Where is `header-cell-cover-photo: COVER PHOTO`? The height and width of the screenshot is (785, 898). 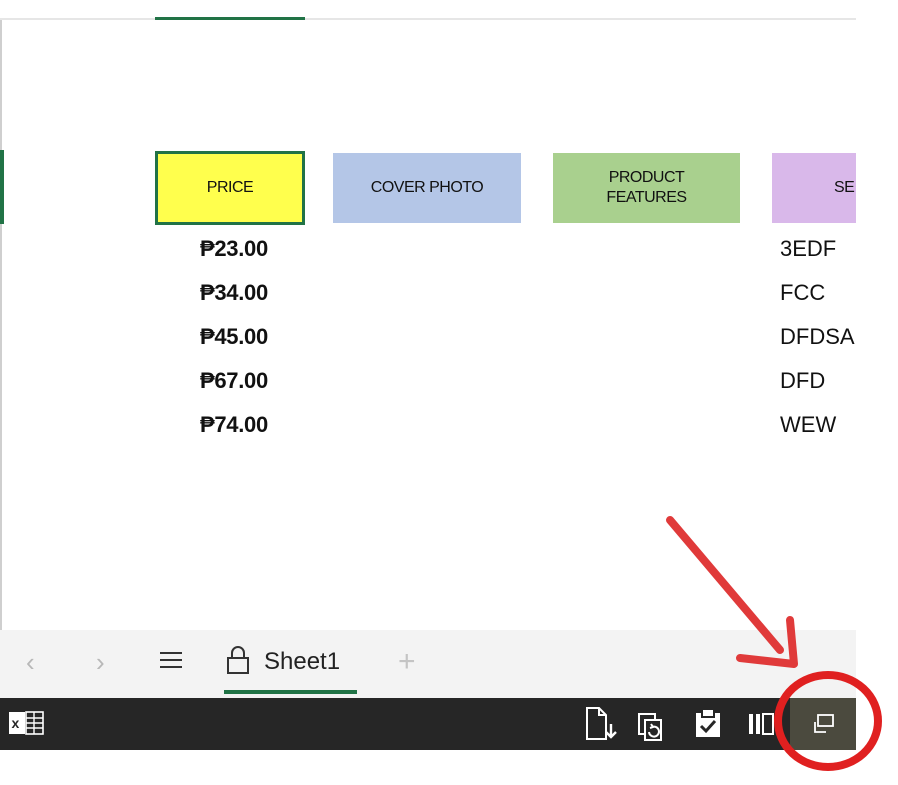
header-cell-cover-photo: COVER PHOTO is located at coordinates (427, 188).